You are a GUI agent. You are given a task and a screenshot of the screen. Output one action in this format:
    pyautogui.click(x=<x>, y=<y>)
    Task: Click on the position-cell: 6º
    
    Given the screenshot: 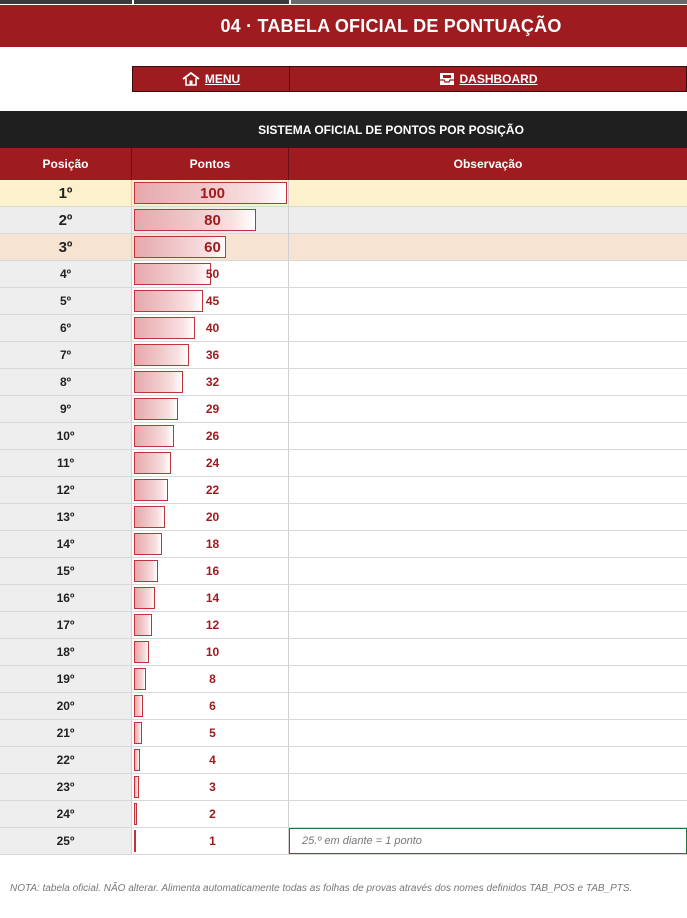 What is the action you would take?
    pyautogui.click(x=66, y=328)
    